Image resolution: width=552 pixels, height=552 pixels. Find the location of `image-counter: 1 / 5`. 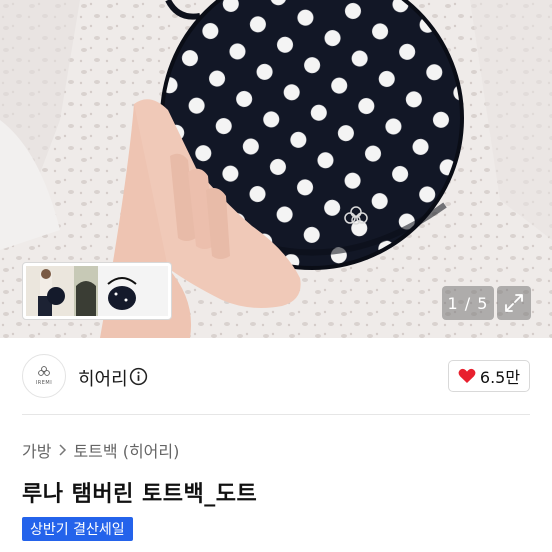

image-counter: 1 / 5 is located at coordinates (468, 303).